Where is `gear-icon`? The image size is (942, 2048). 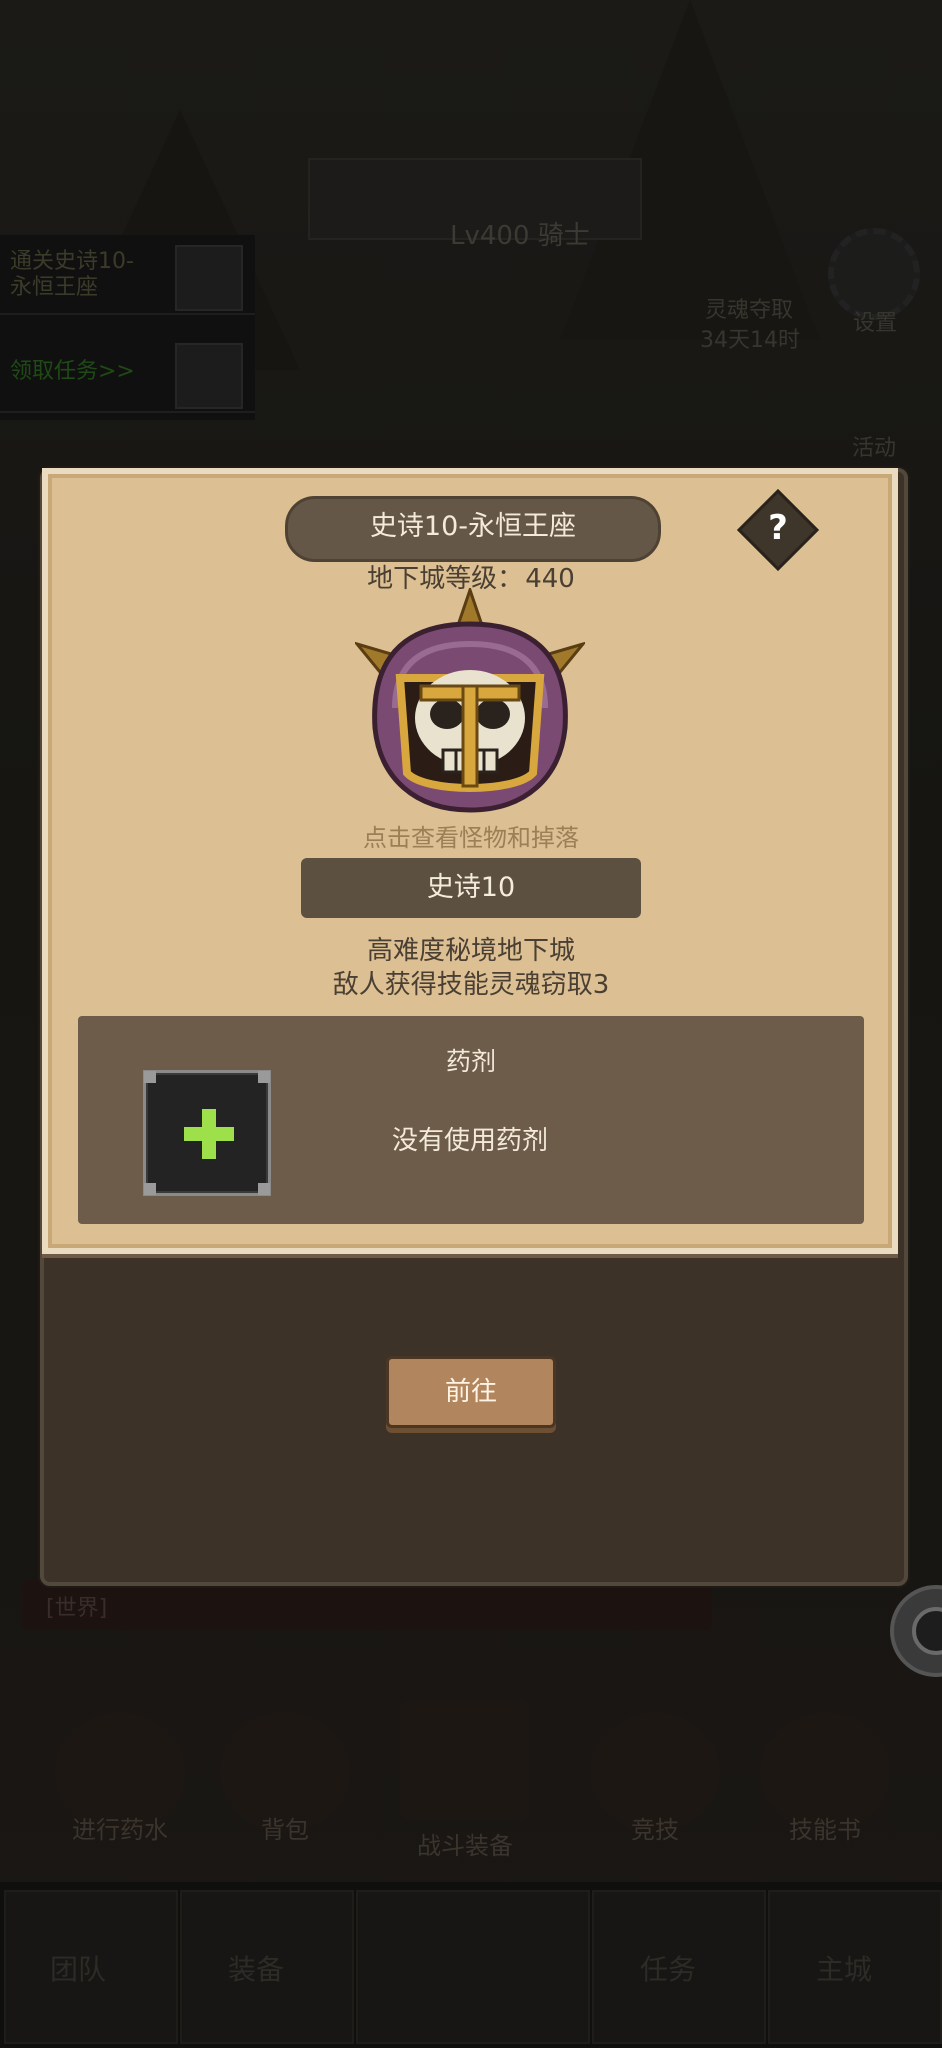 gear-icon is located at coordinates (916, 1631).